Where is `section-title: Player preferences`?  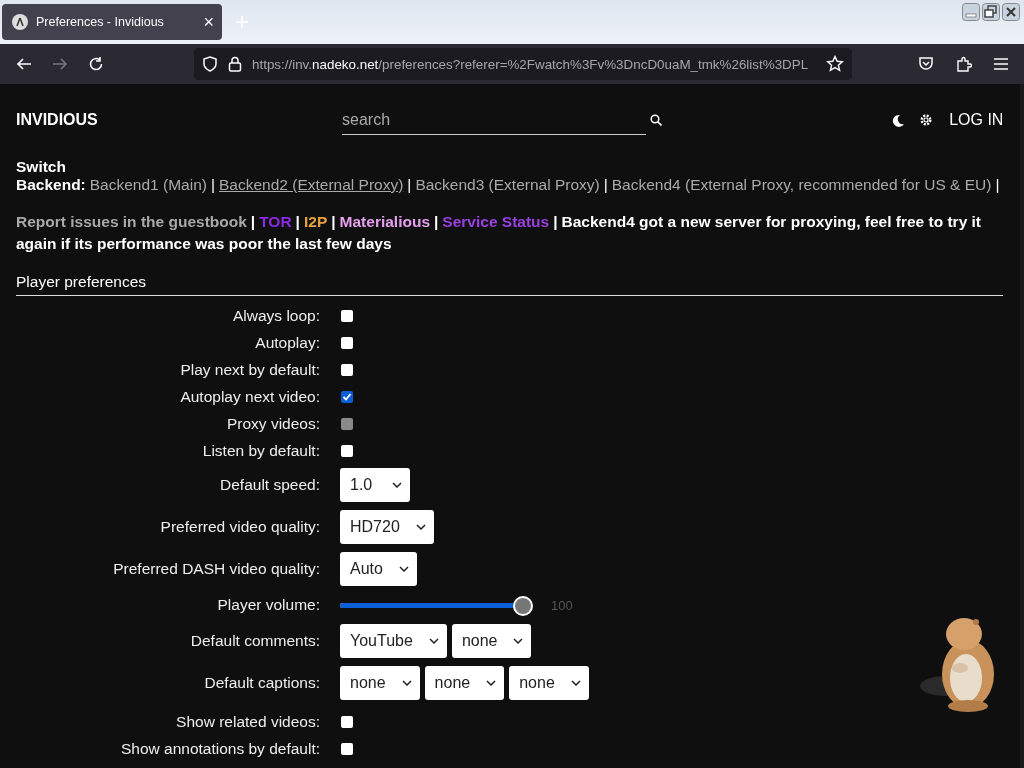 section-title: Player preferences is located at coordinates (510, 284).